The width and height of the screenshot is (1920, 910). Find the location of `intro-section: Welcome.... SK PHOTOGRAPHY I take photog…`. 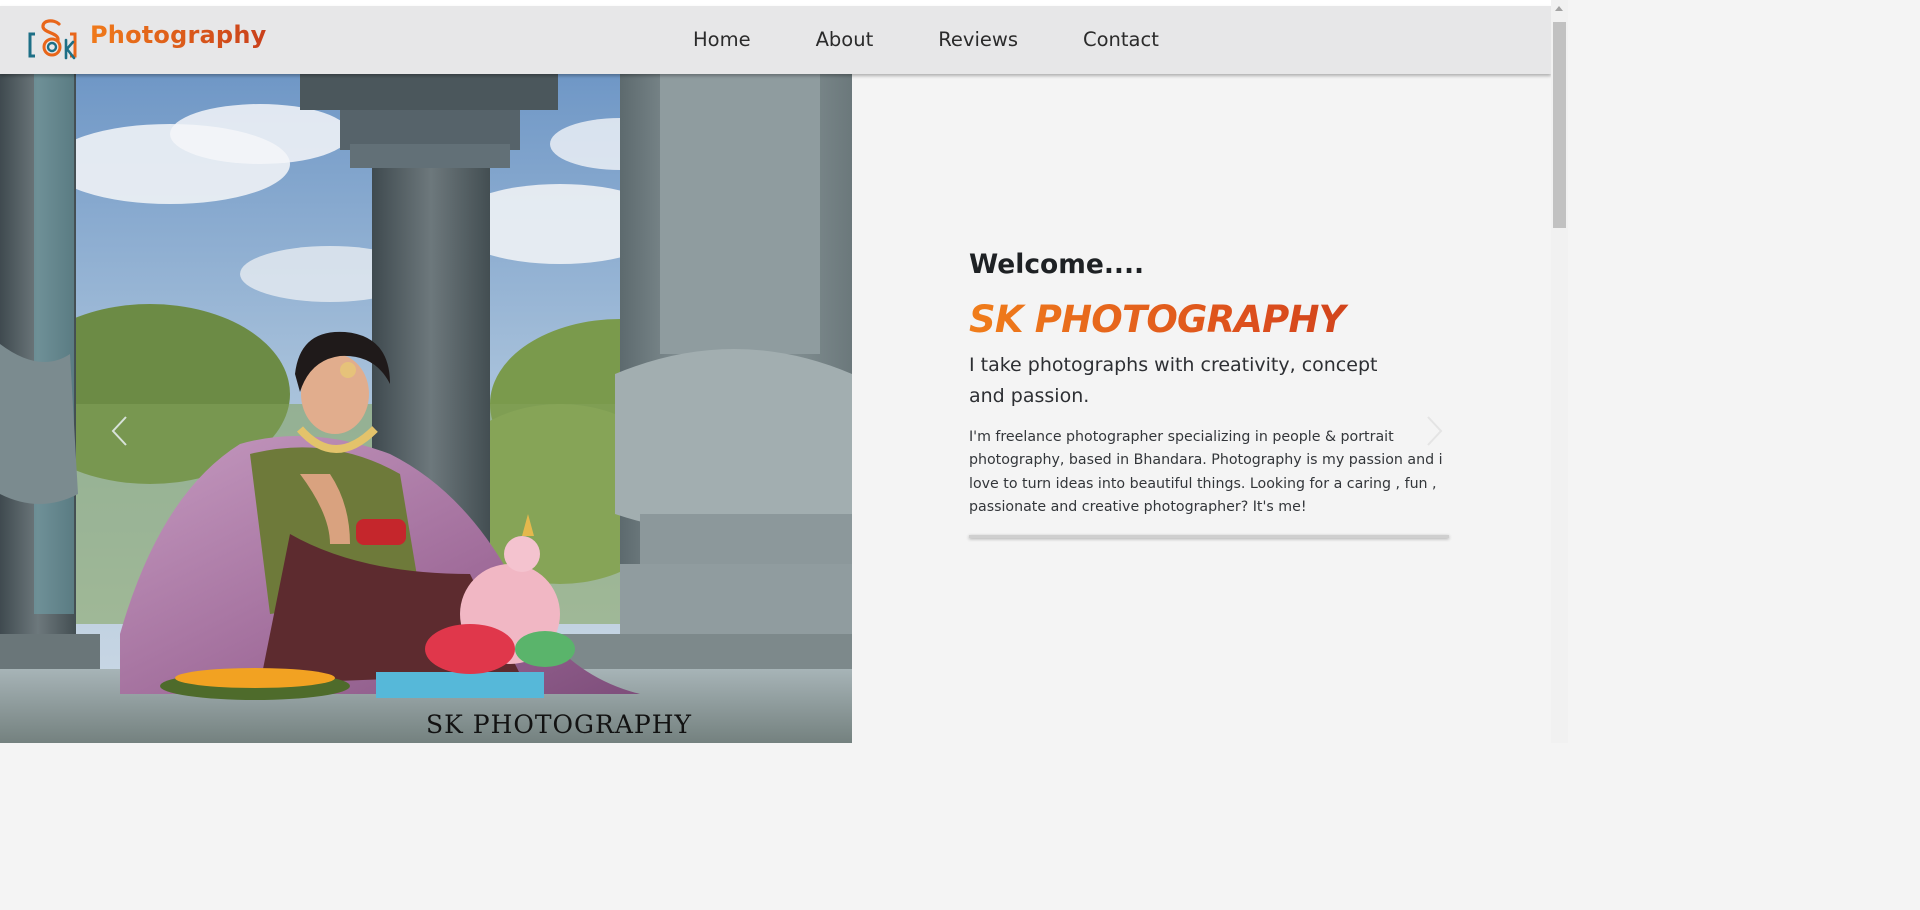

intro-section: Welcome.... SK PHOTOGRAPHY I take photog… is located at coordinates (1210, 391).